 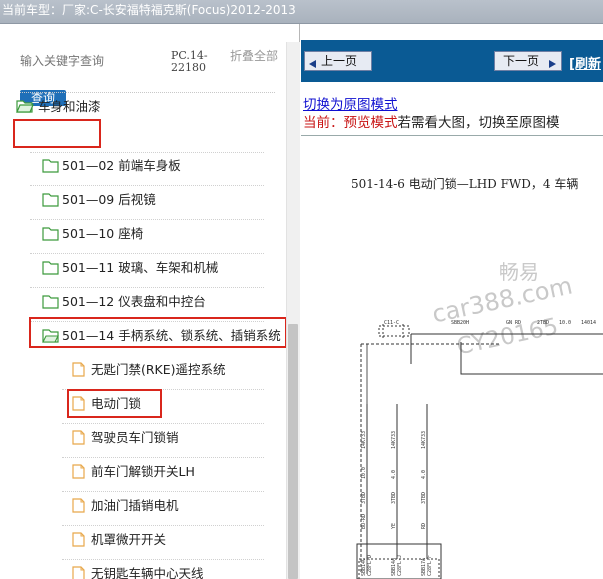 What do you see at coordinates (370, 123) in the screenshot?
I see `current-mode-value: 预览模式` at bounding box center [370, 123].